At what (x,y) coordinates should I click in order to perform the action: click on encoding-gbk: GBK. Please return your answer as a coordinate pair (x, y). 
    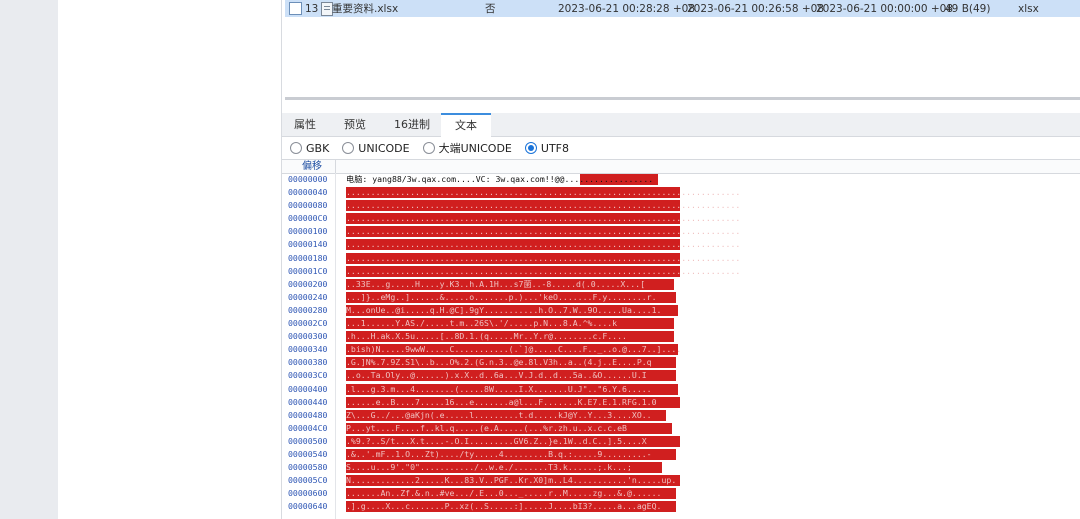
    Looking at the image, I should click on (309, 148).